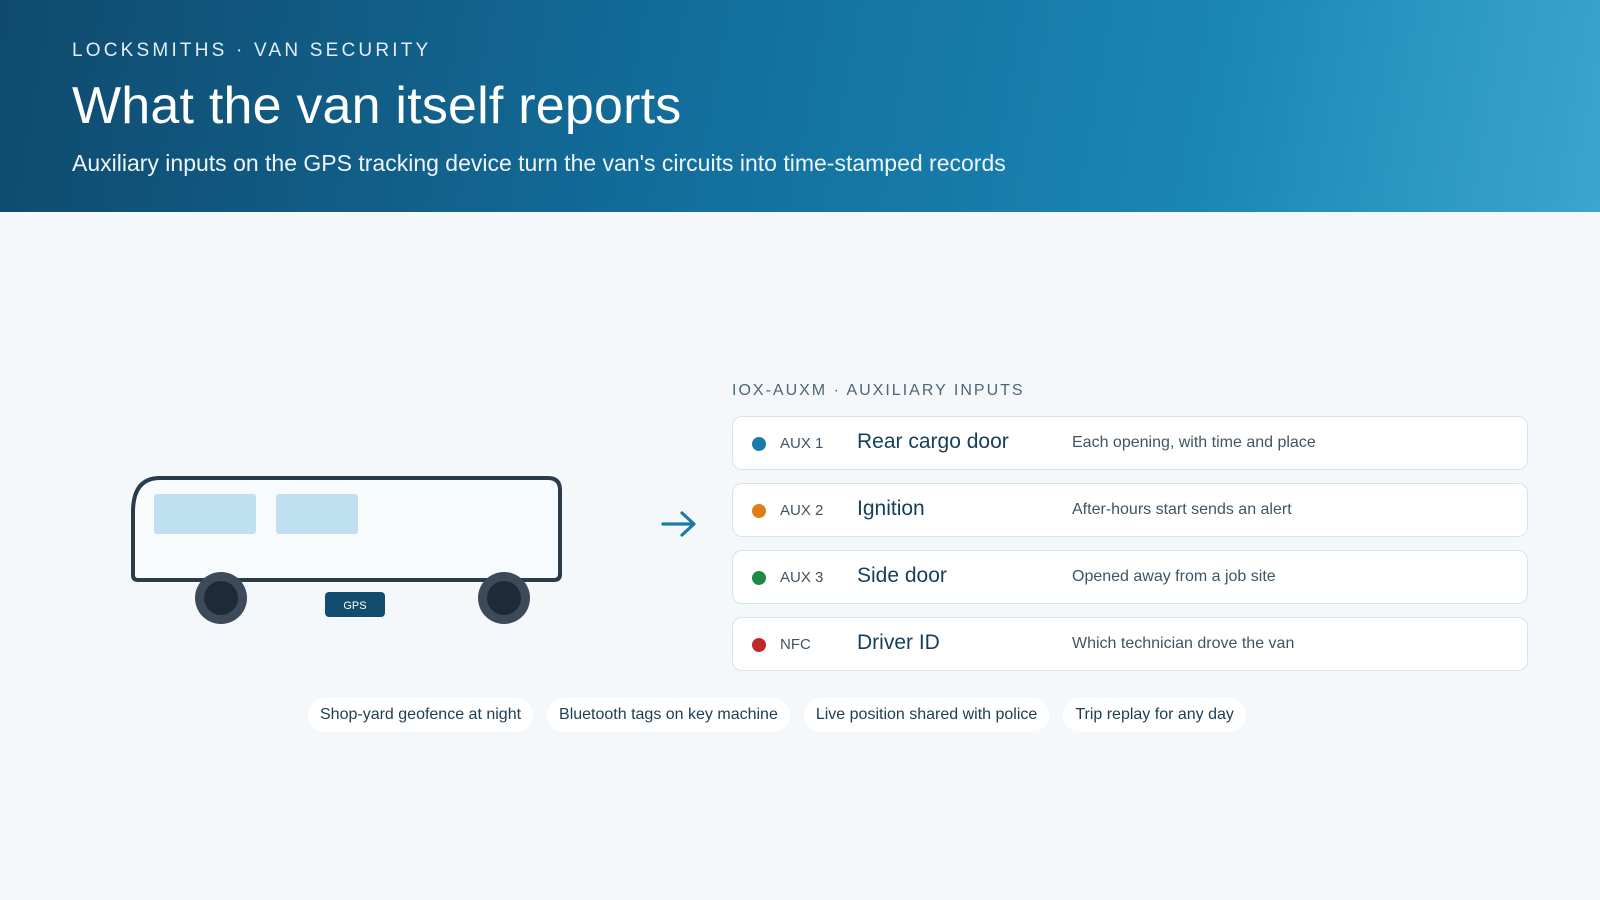 The image size is (1600, 900). Describe the element at coordinates (1174, 576) in the screenshot. I see `input-description: Opened away from a job site` at that location.